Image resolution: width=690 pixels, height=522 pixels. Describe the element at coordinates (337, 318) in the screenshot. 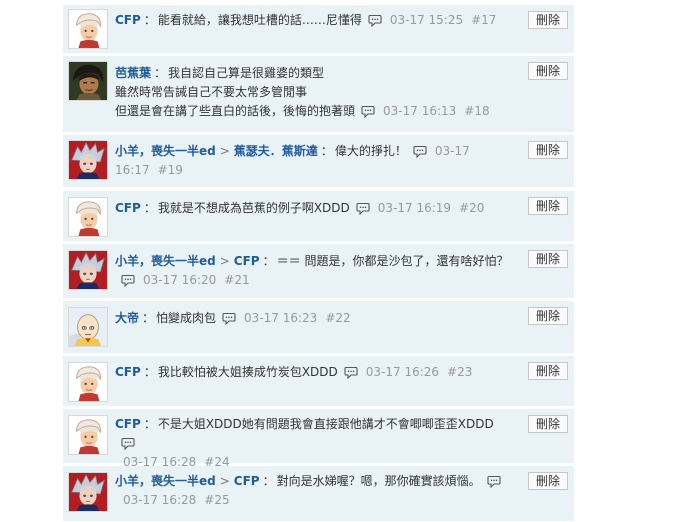

I see `floor-number: #22` at that location.